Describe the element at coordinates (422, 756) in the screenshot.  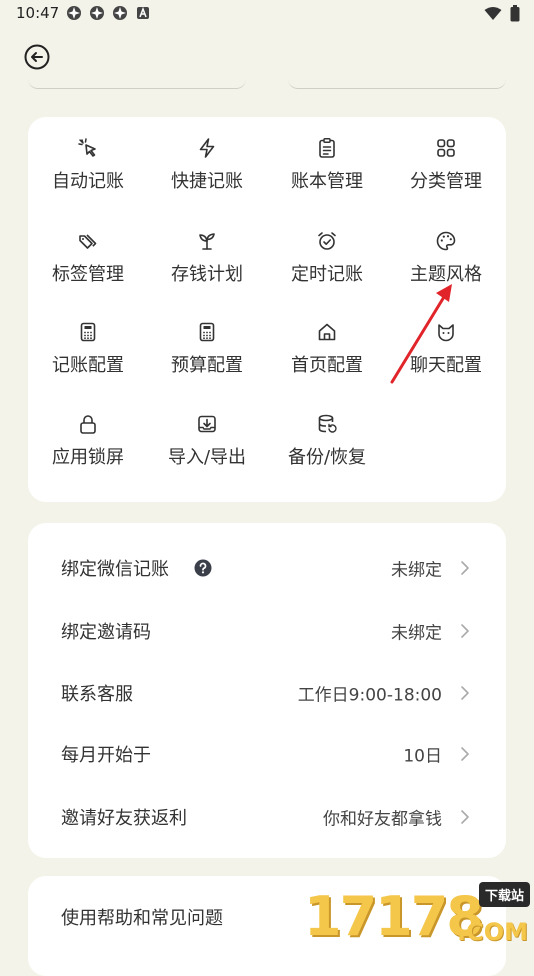
I see `settings-row-value: 10日` at that location.